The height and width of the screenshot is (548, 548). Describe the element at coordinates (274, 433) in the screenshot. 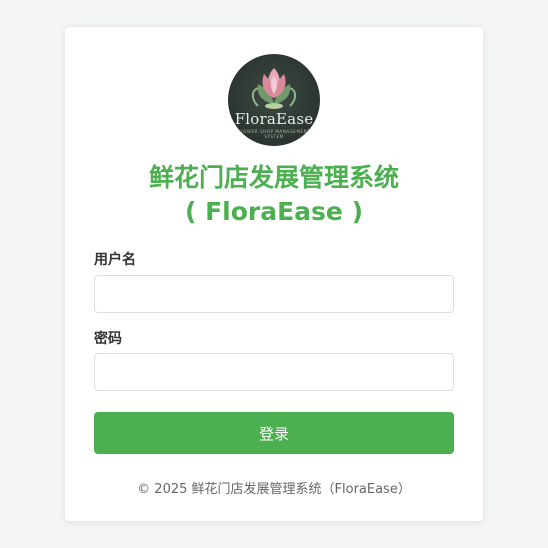

I see `login-button: 登录` at that location.